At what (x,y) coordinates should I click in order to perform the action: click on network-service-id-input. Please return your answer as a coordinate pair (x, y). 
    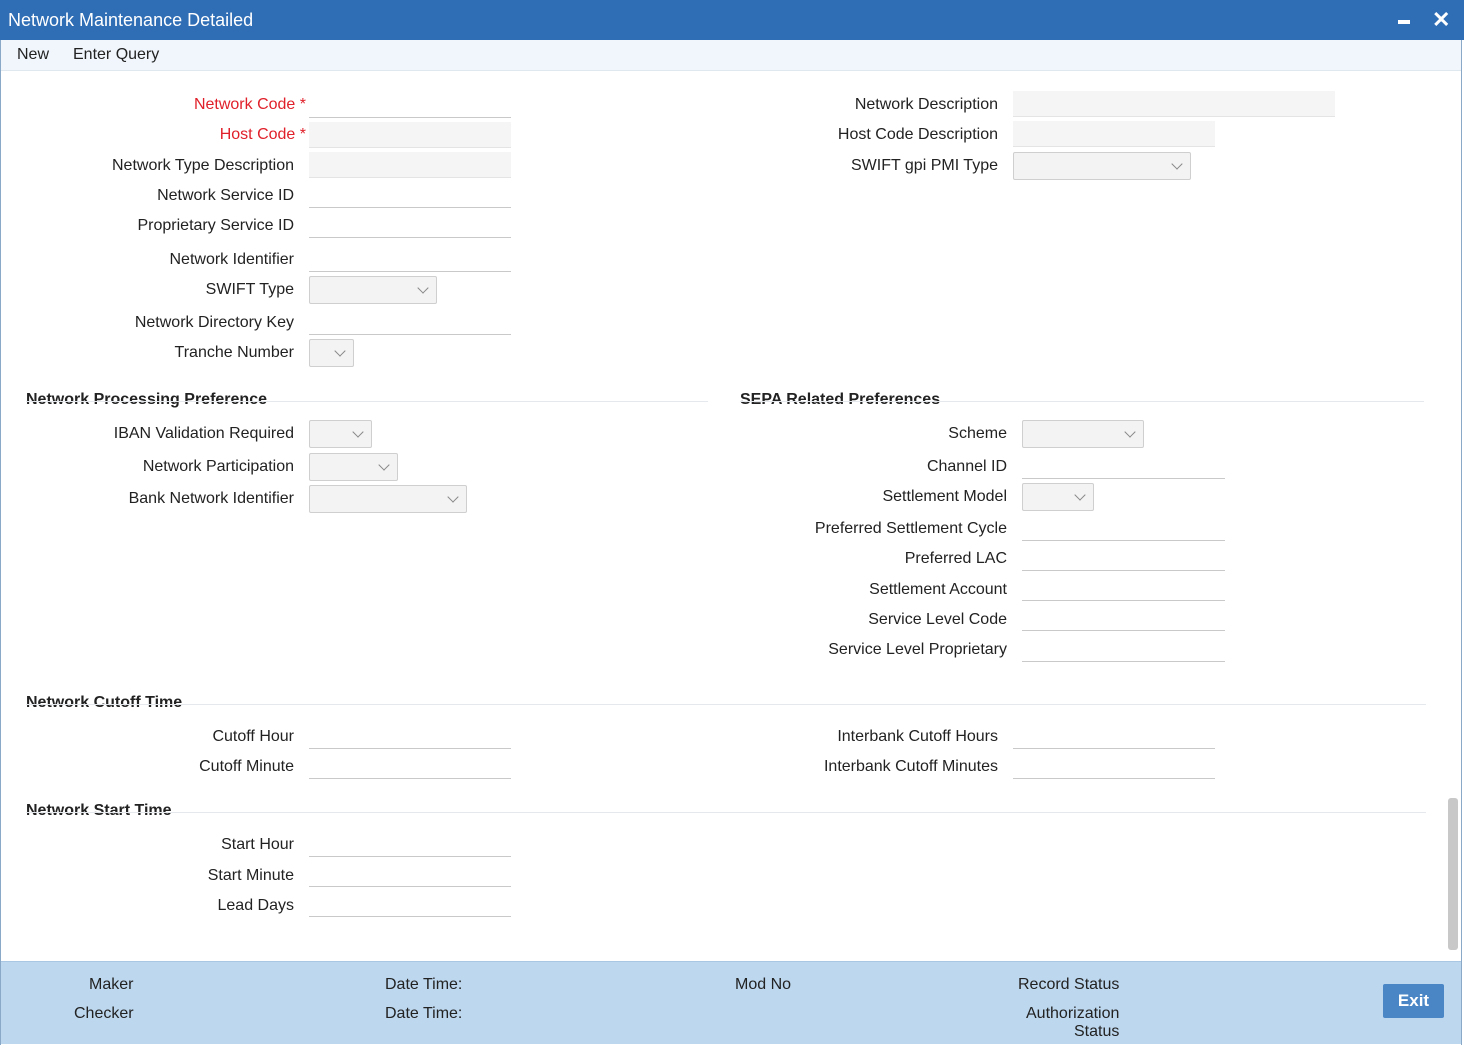
    Looking at the image, I should click on (410, 195).